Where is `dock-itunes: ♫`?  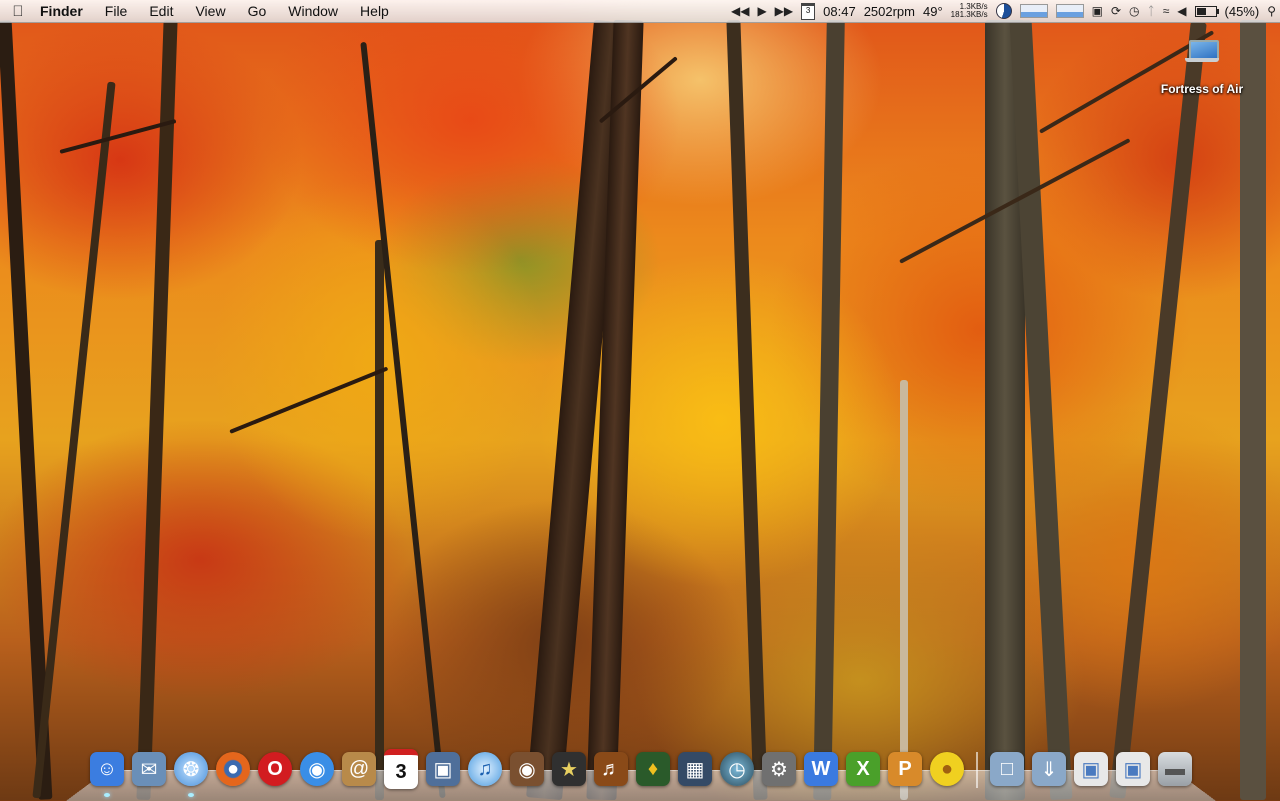
dock-itunes: ♫ is located at coordinates (485, 769).